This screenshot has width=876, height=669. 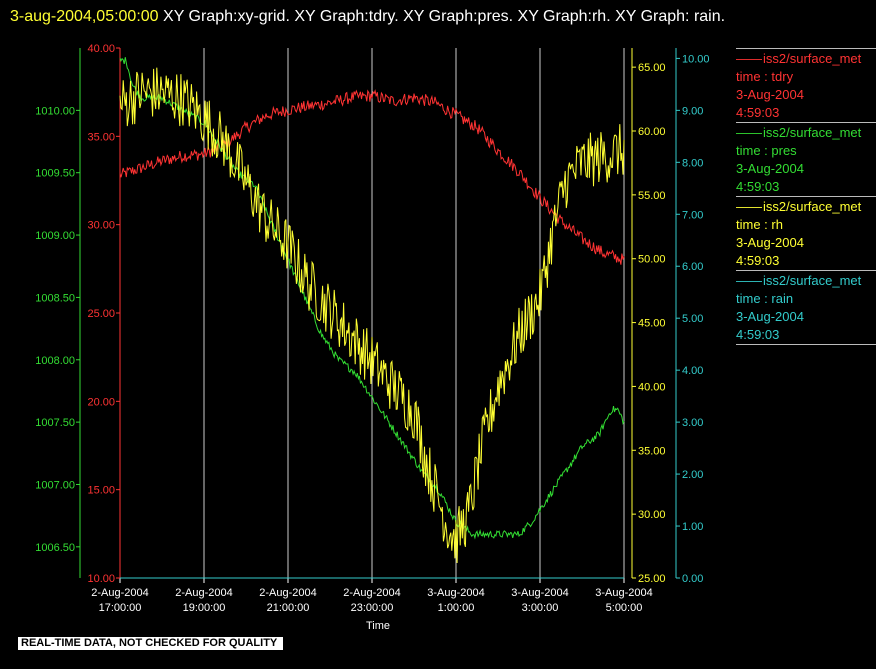 I want to click on x-tick-label: 3-Aug-2004 1:00:00, so click(x=456, y=600).